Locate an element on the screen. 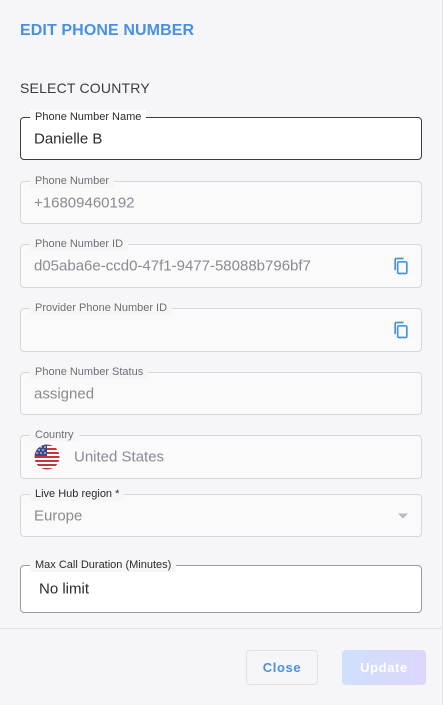 The height and width of the screenshot is (705, 443). section-title: SELECT COUNTRY is located at coordinates (85, 88).